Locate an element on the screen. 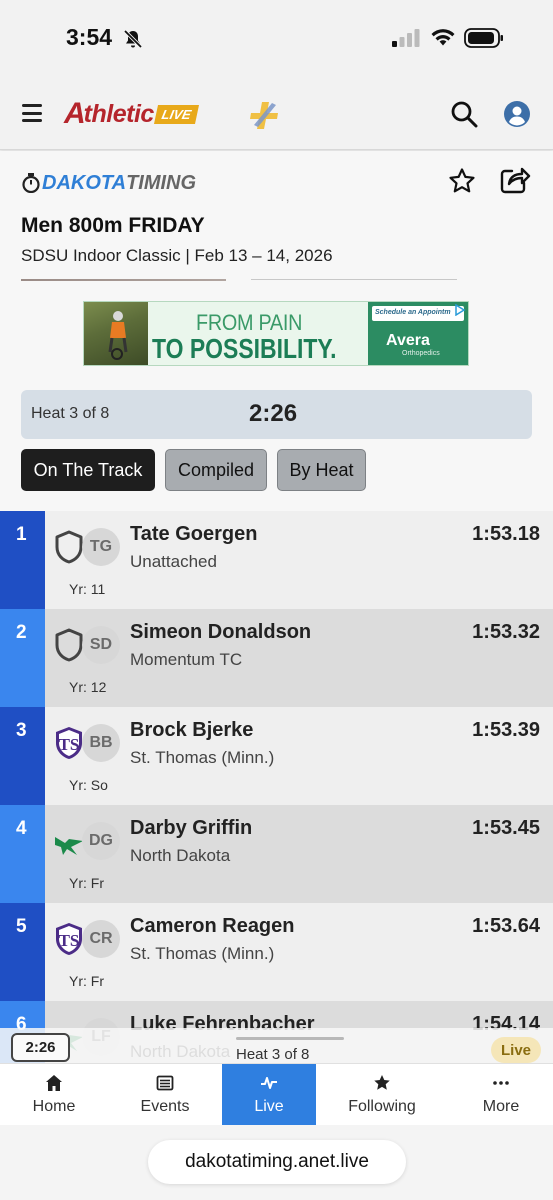 The image size is (553, 1200). bell-off-icon is located at coordinates (133, 39).